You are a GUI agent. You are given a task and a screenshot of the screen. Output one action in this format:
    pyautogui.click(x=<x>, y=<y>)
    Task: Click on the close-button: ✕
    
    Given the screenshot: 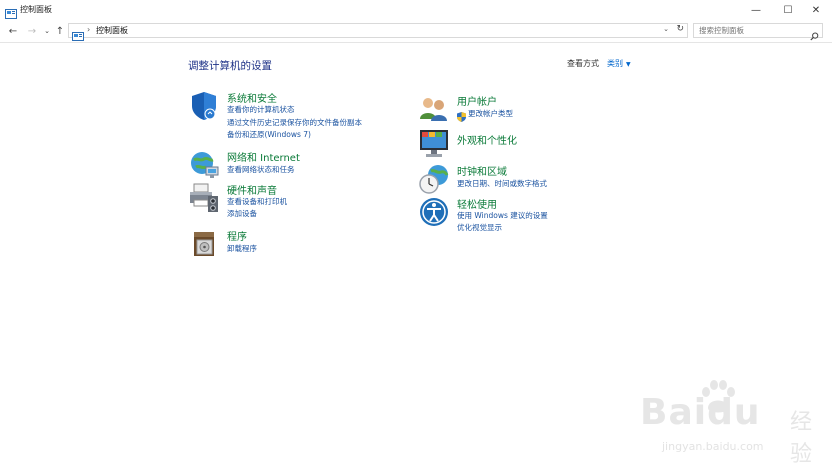 What is the action you would take?
    pyautogui.click(x=816, y=10)
    